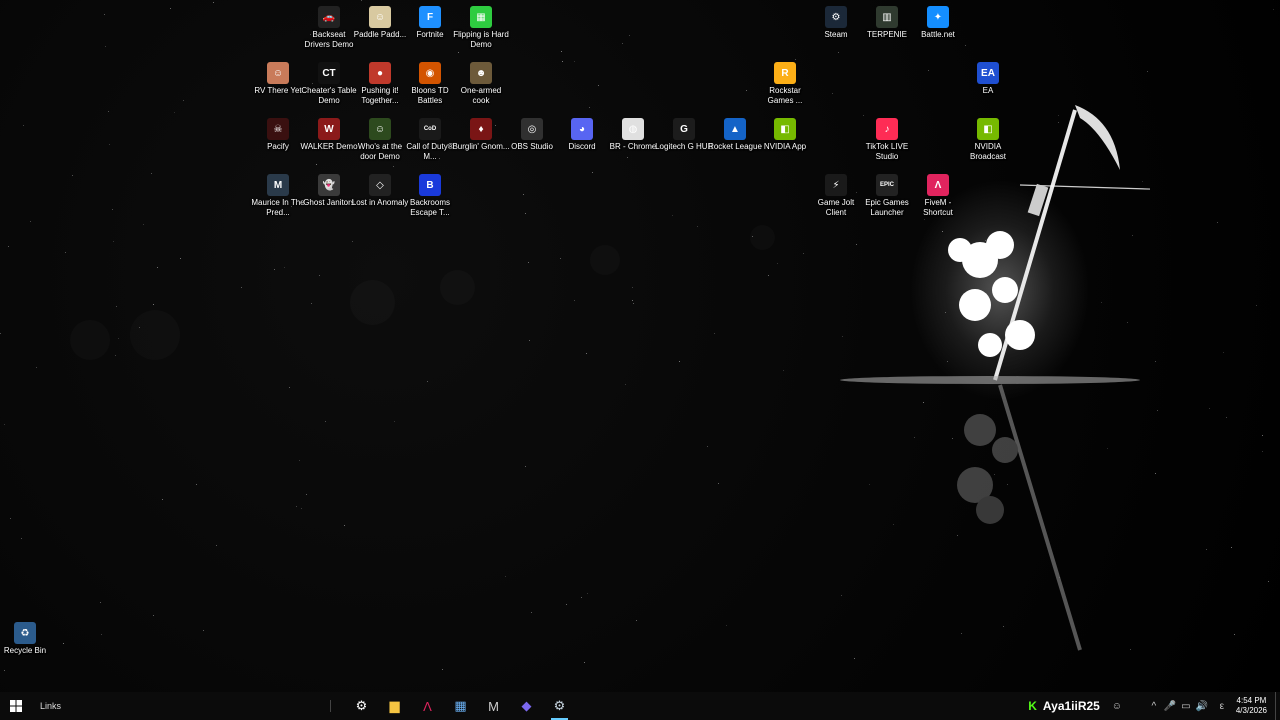  I want to click on show-hidden-icons-icon: ^, so click(1154, 706).